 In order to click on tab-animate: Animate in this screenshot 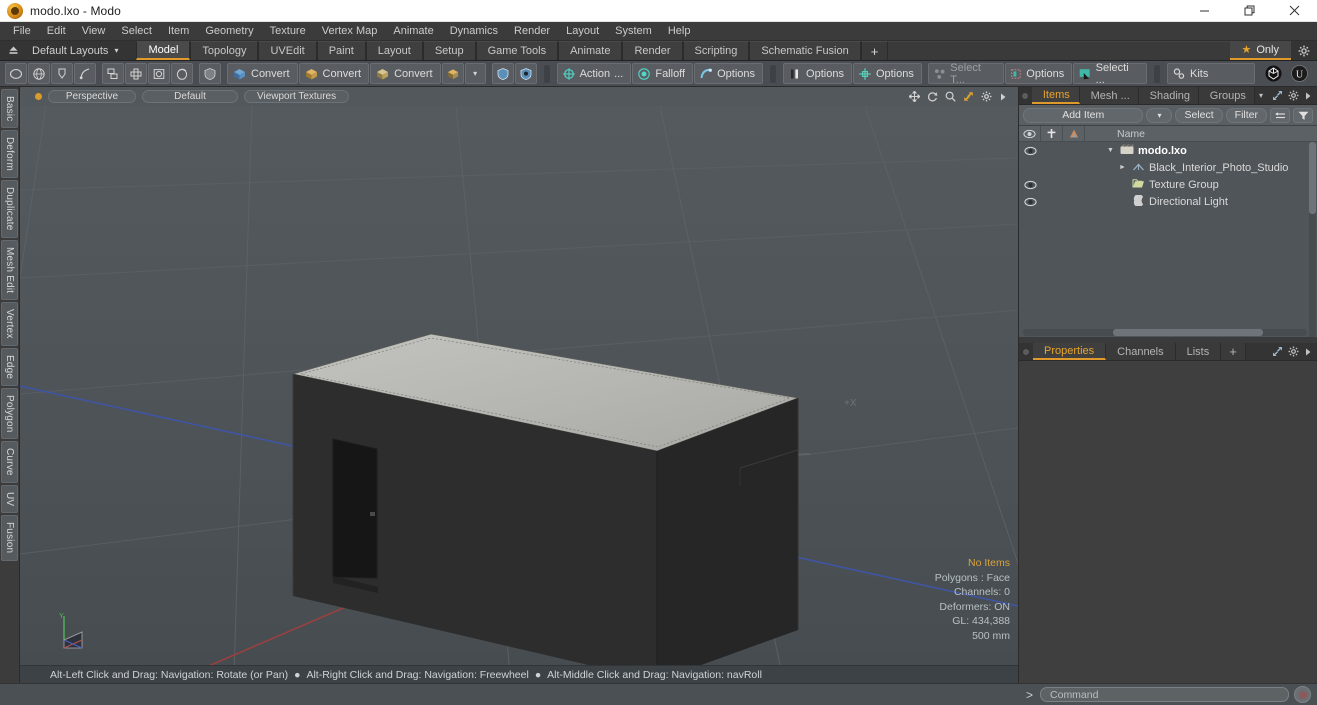, I will do `click(590, 50)`.